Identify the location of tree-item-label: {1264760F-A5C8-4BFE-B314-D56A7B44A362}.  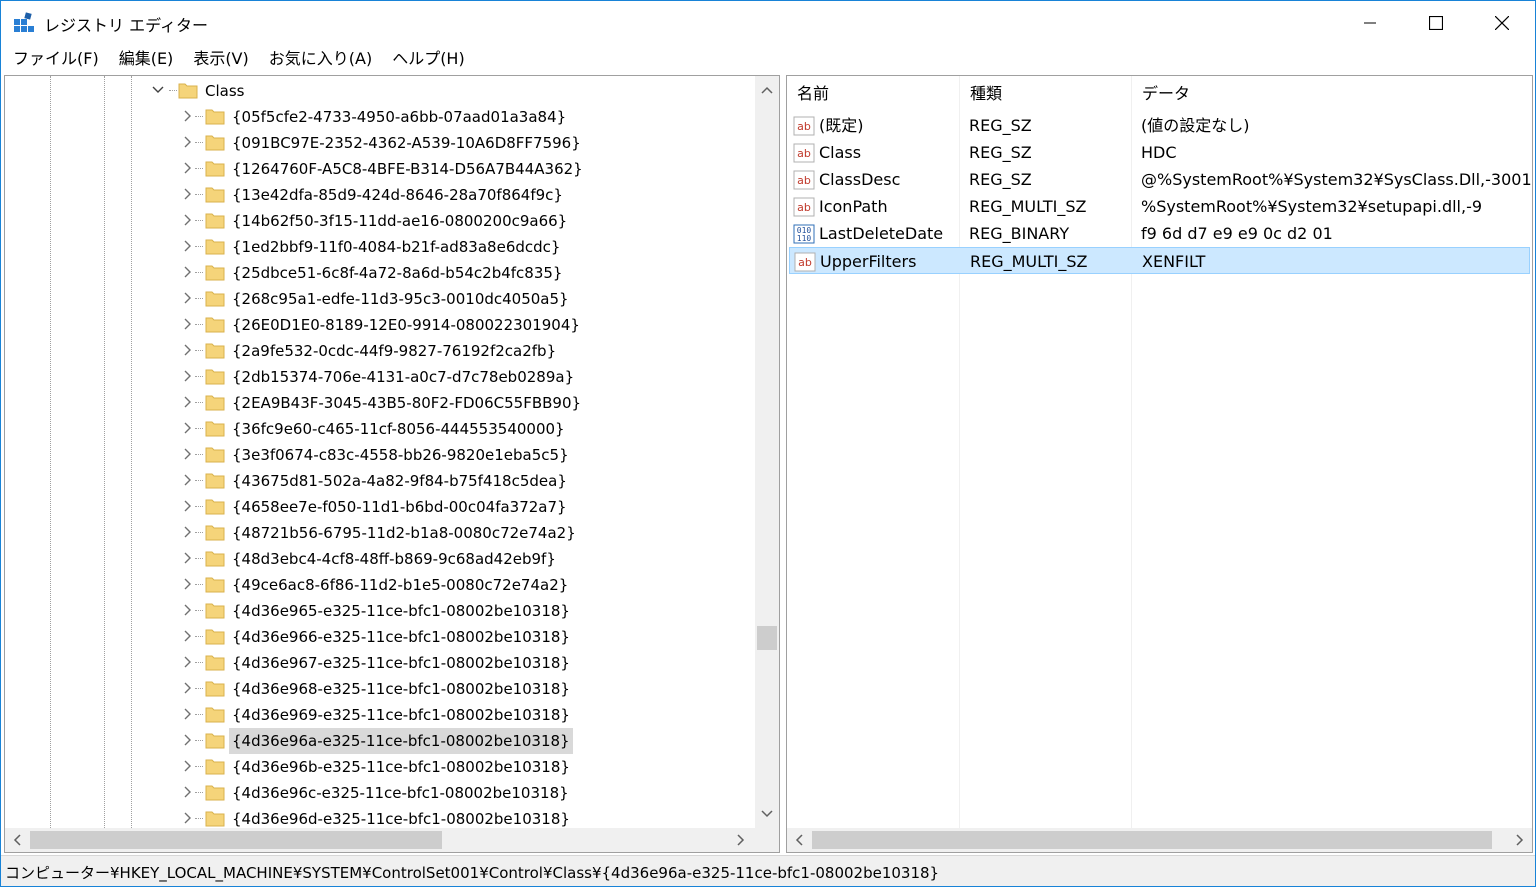
(407, 169).